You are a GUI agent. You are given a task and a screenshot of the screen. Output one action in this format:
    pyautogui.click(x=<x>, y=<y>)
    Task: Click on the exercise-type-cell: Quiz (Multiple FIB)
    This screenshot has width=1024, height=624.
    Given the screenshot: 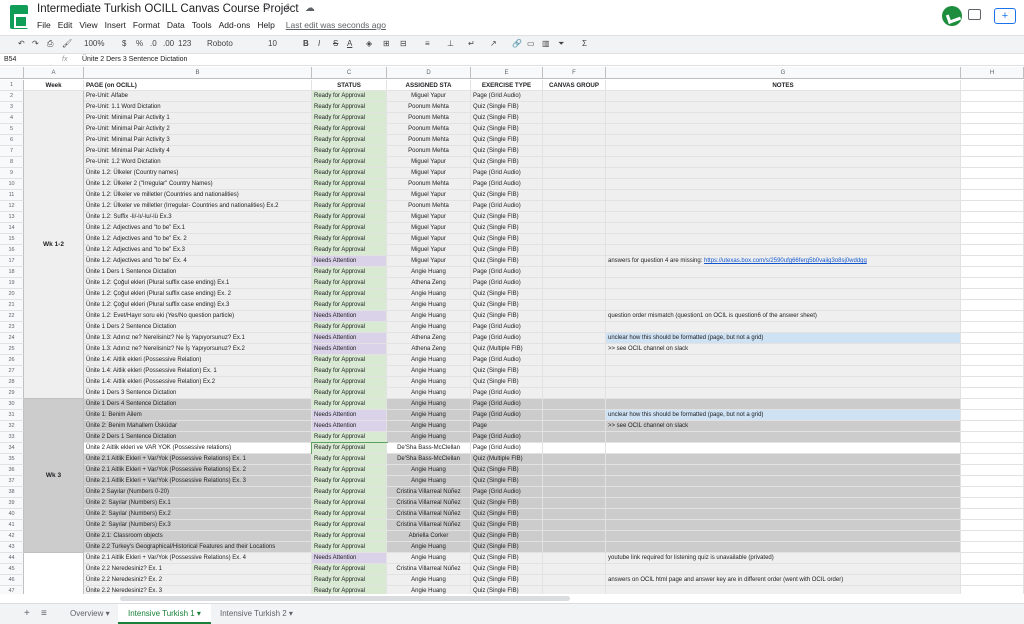 What is the action you would take?
    pyautogui.click(x=507, y=459)
    